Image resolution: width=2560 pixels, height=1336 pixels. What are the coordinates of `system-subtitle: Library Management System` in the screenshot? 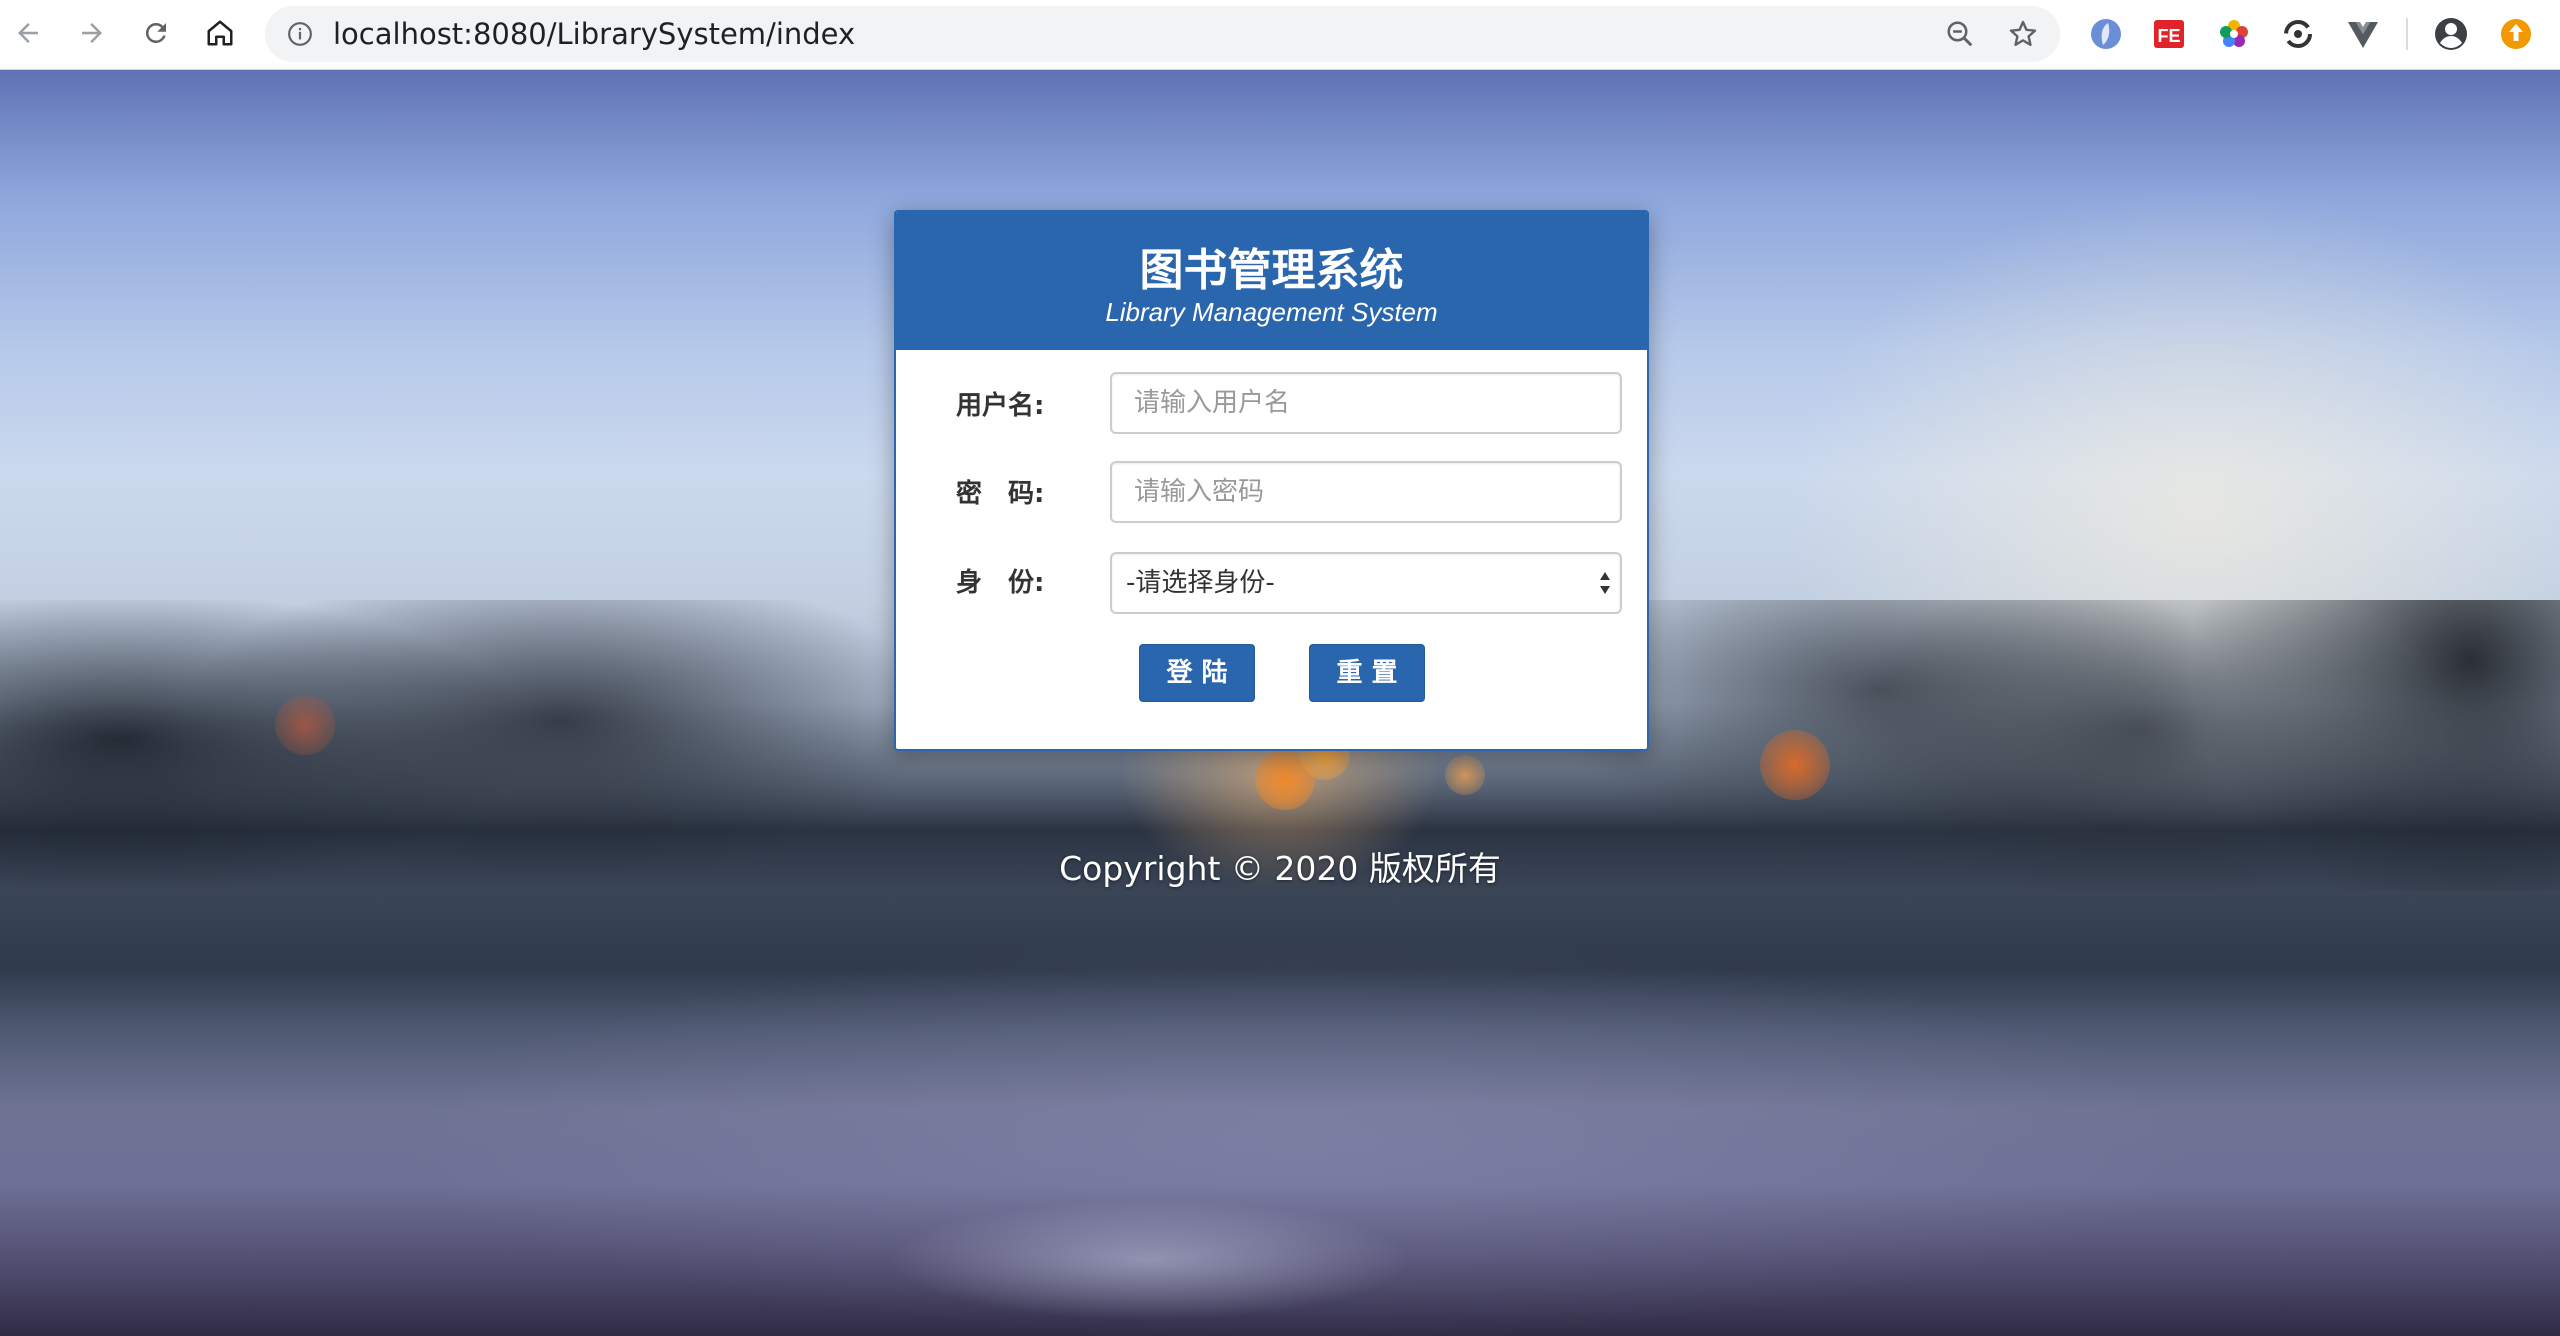 It's located at (1271, 312).